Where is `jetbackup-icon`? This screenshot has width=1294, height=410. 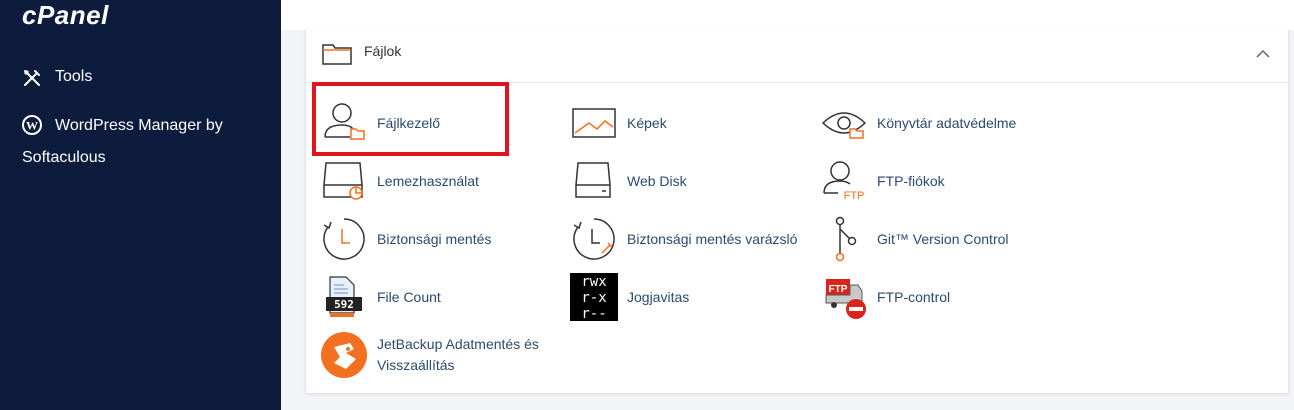
jetbackup-icon is located at coordinates (344, 355).